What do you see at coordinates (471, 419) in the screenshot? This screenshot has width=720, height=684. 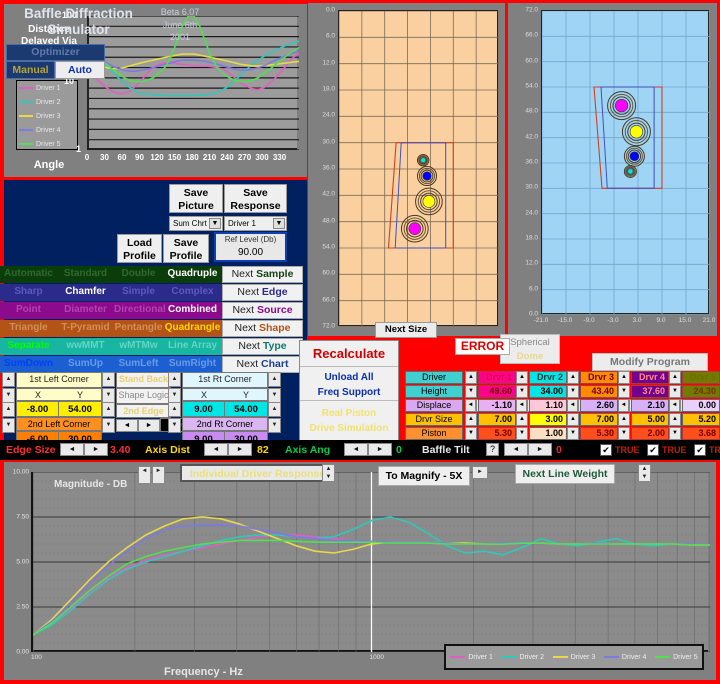 I see `driver-1-size-up: ▲` at bounding box center [471, 419].